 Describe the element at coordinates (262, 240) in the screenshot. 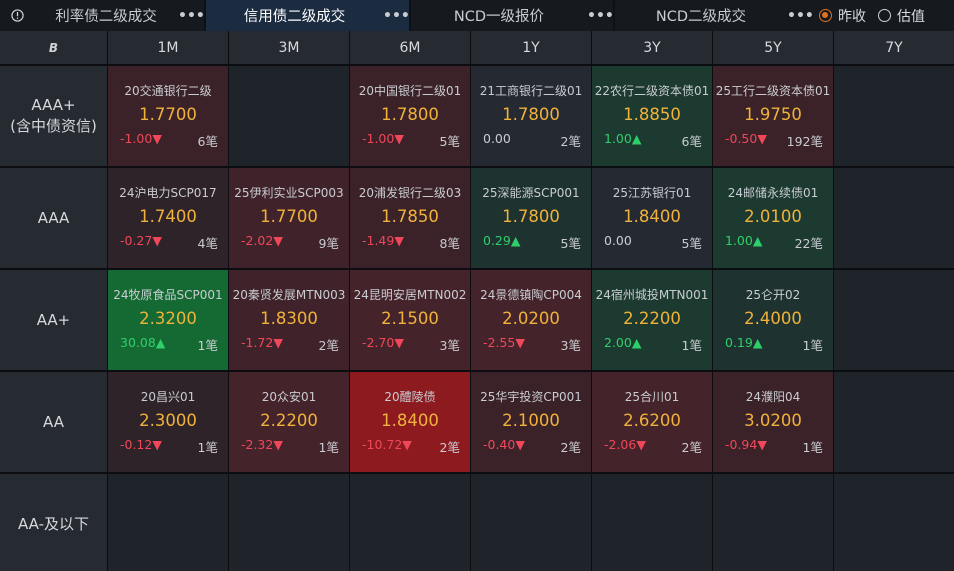

I see `yield-change: -2.02▼` at that location.